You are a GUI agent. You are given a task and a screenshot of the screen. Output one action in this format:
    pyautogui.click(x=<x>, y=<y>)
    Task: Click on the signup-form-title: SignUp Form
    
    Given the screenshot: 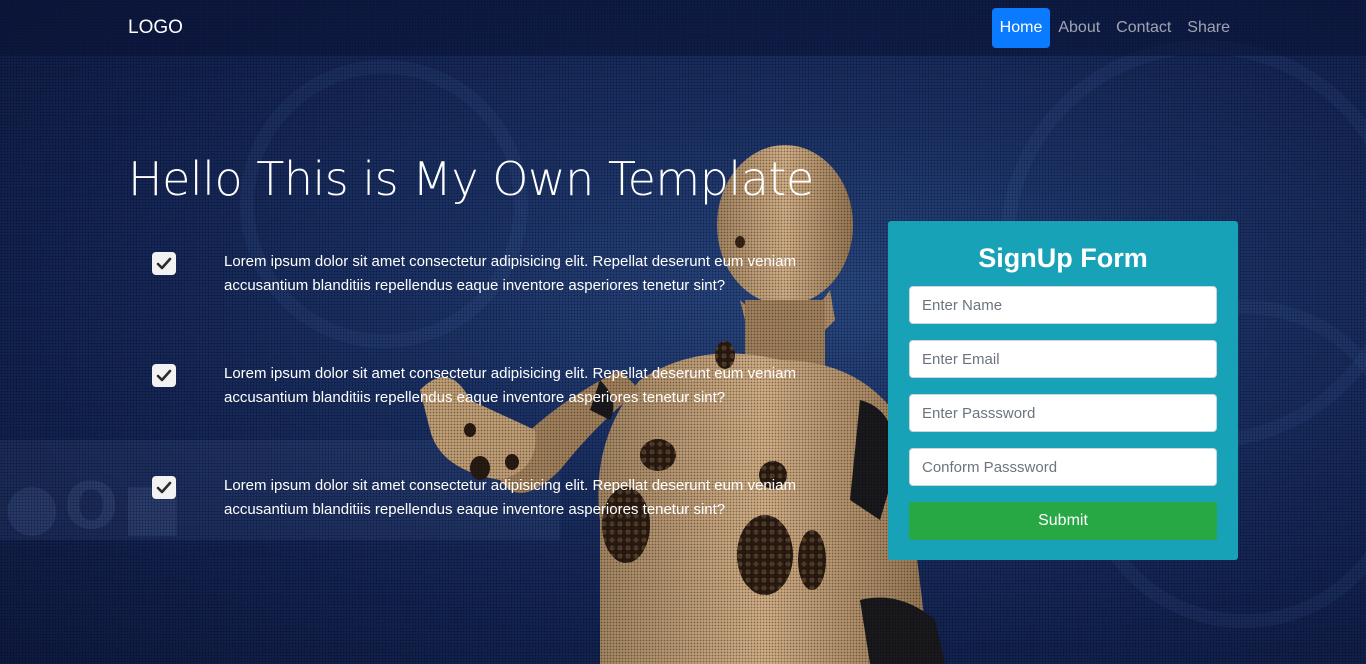 What is the action you would take?
    pyautogui.click(x=1063, y=258)
    